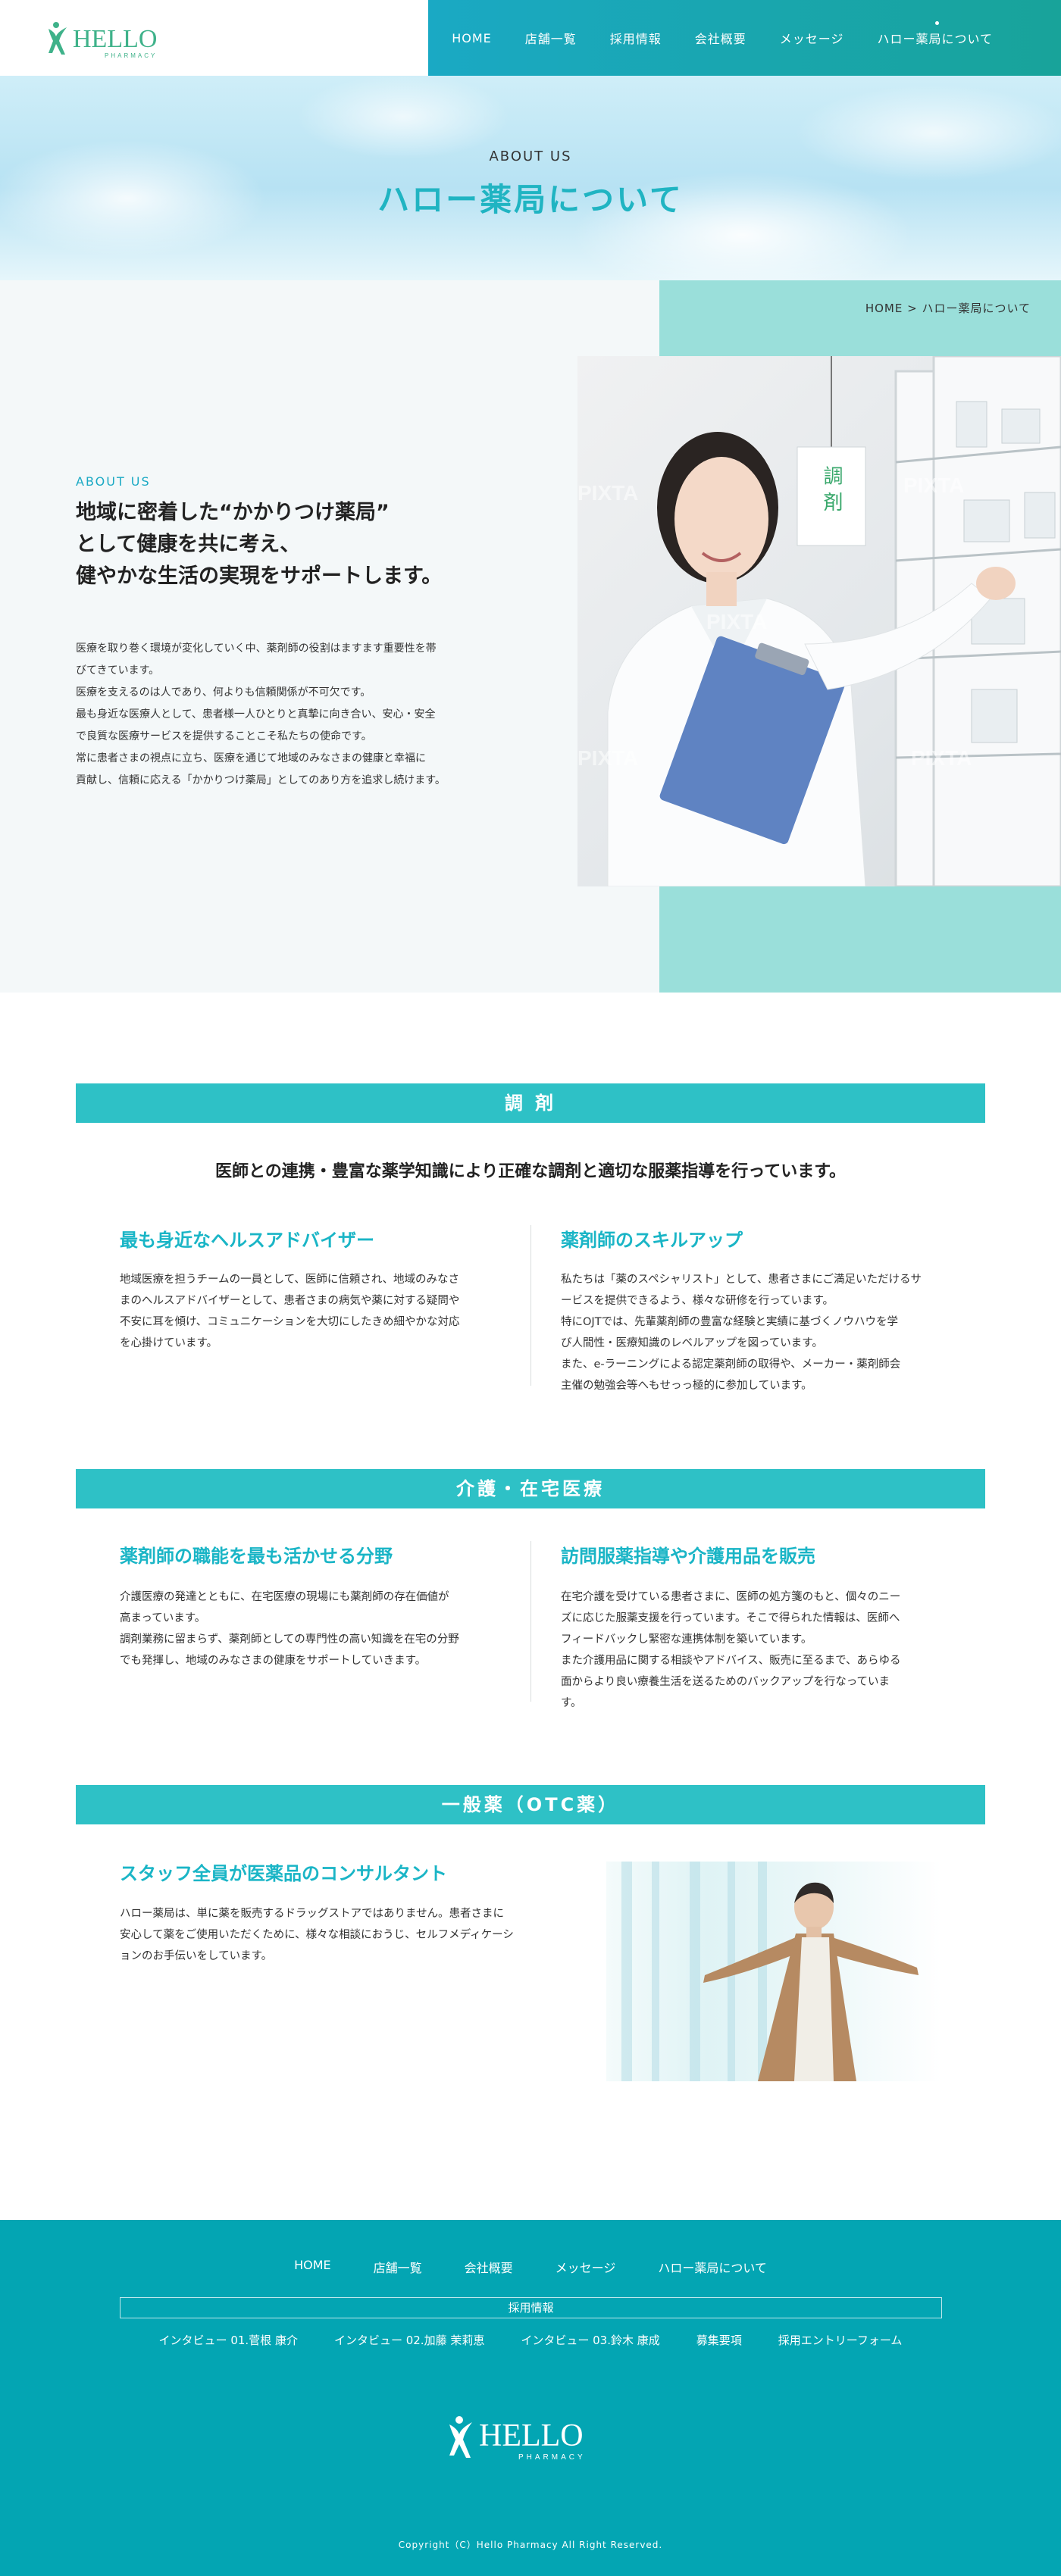  What do you see at coordinates (530, 1488) in the screenshot?
I see `care-section-title: 介護・在宅医療` at bounding box center [530, 1488].